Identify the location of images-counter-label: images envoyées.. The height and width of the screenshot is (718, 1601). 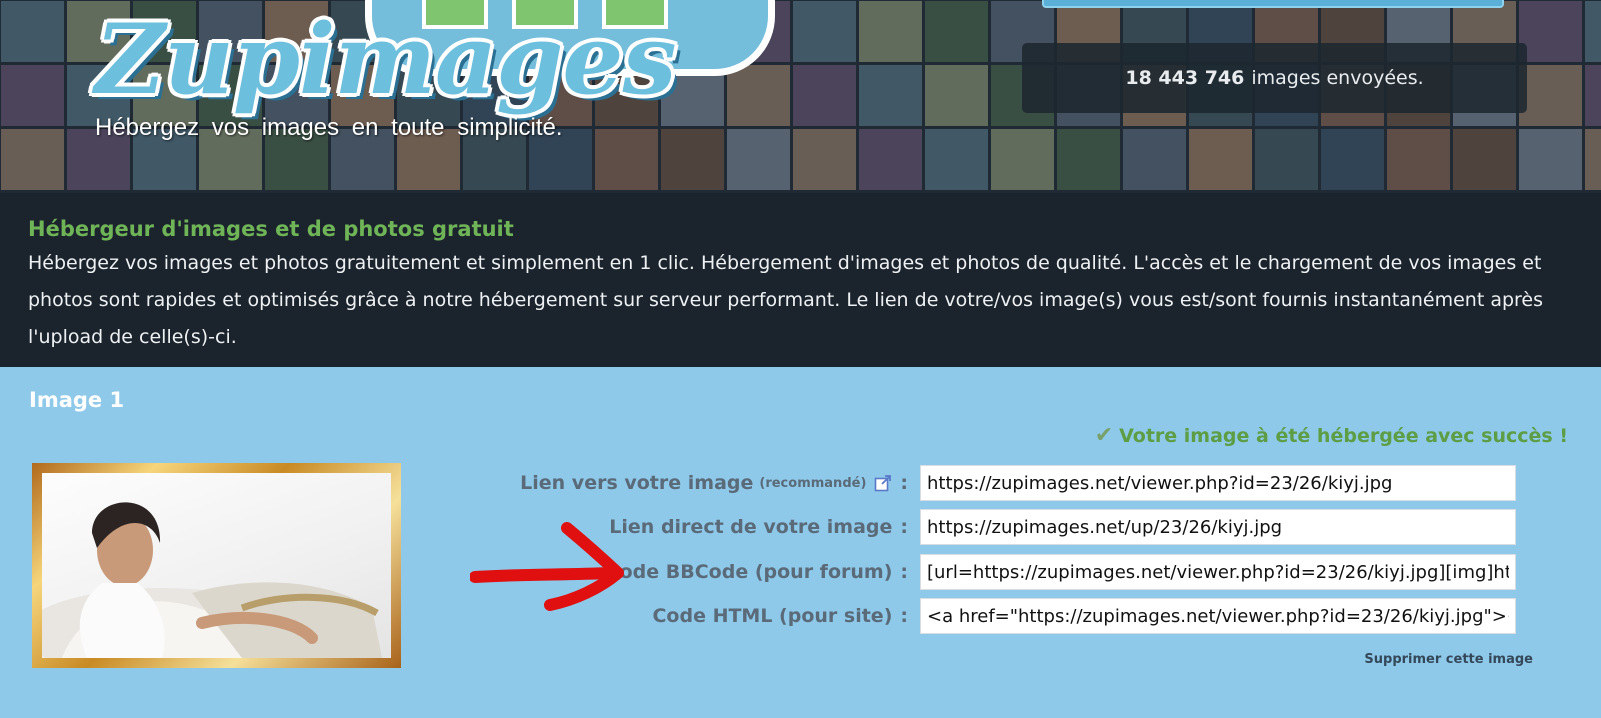
(1337, 78).